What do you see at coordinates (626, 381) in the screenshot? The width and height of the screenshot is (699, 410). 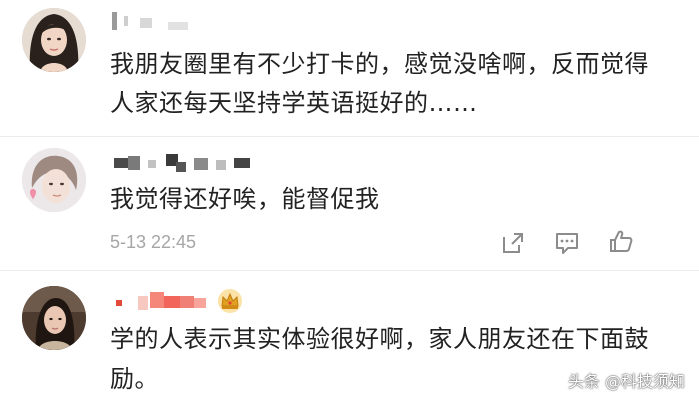 I see `watermark: 头条 @科技须知` at bounding box center [626, 381].